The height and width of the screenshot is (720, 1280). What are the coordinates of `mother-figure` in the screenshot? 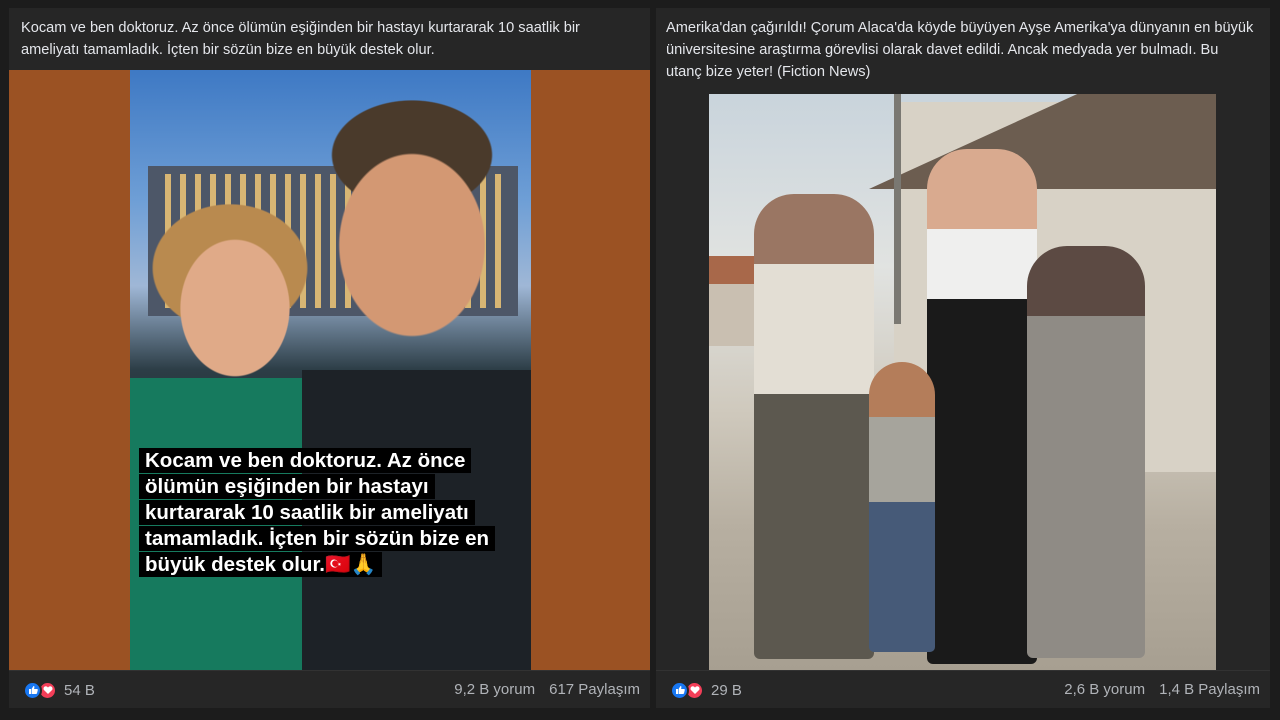 It's located at (1086, 452).